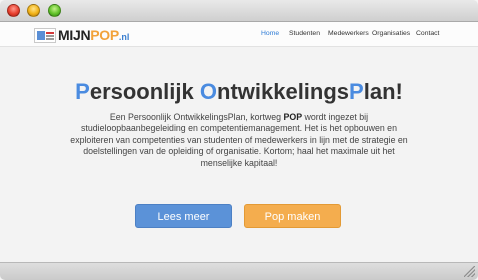 This screenshot has height=280, width=478. I want to click on window-titlebar, so click(239, 11).